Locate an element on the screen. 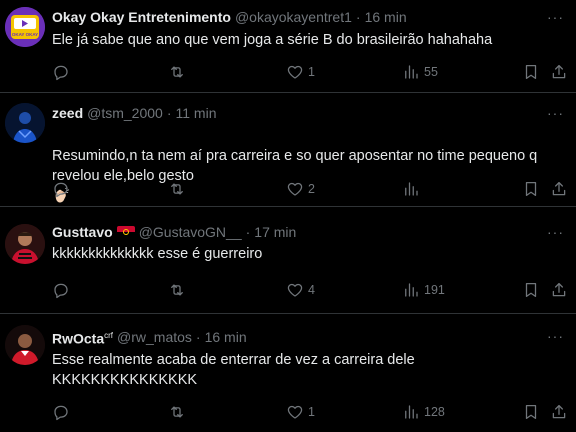 The image size is (576, 432). timestamp: 17 min is located at coordinates (275, 232).